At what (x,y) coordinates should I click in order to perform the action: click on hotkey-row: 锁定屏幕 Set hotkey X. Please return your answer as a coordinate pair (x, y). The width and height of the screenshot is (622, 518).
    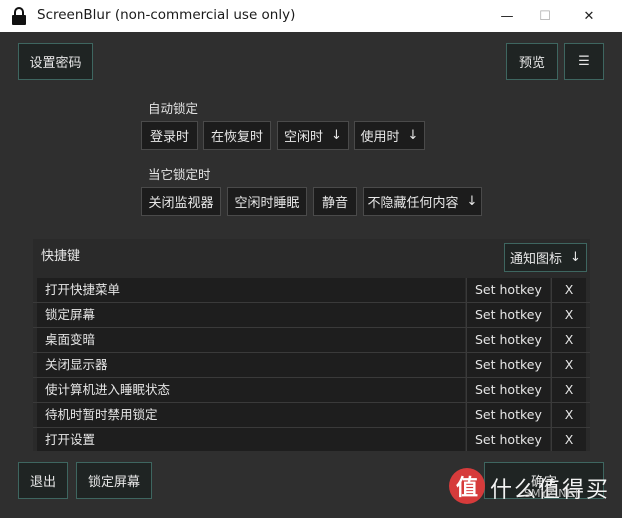
    Looking at the image, I should click on (311, 315).